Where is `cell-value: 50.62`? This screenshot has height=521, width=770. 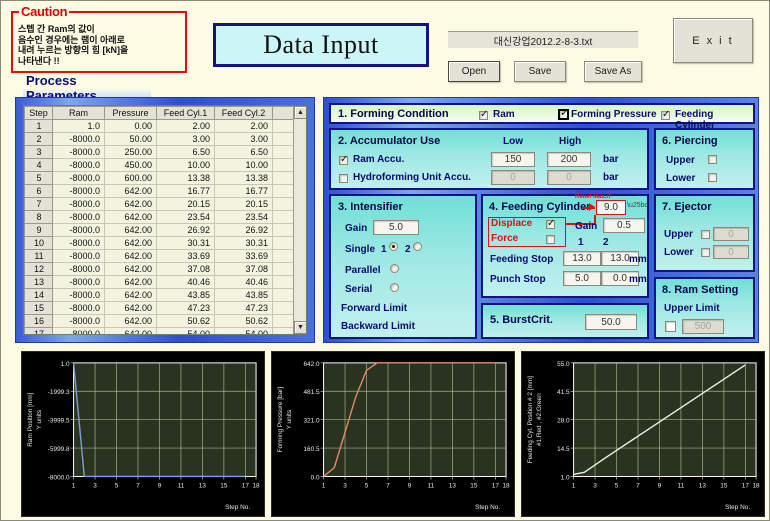 cell-value: 50.62 is located at coordinates (185, 321).